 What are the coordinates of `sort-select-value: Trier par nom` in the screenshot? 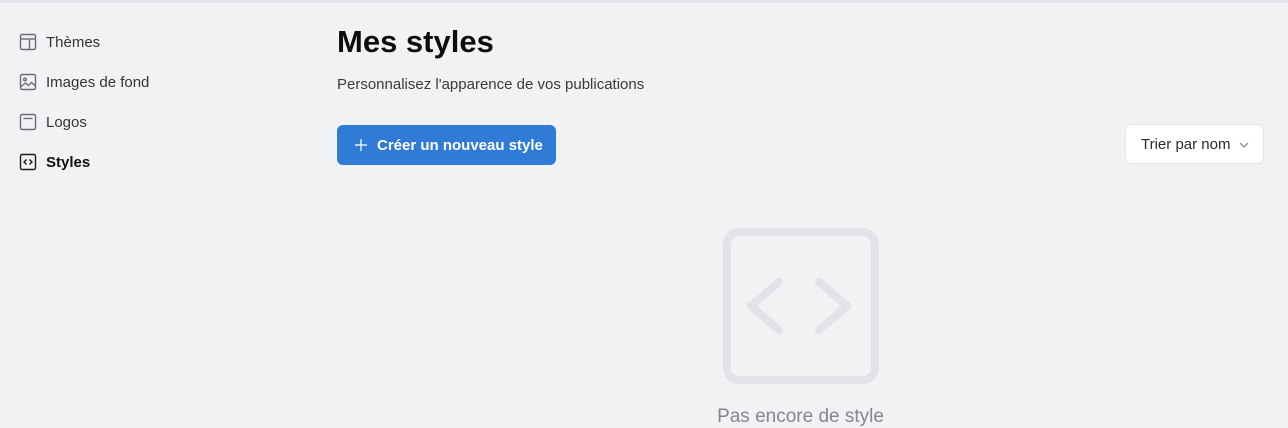 It's located at (1186, 144).